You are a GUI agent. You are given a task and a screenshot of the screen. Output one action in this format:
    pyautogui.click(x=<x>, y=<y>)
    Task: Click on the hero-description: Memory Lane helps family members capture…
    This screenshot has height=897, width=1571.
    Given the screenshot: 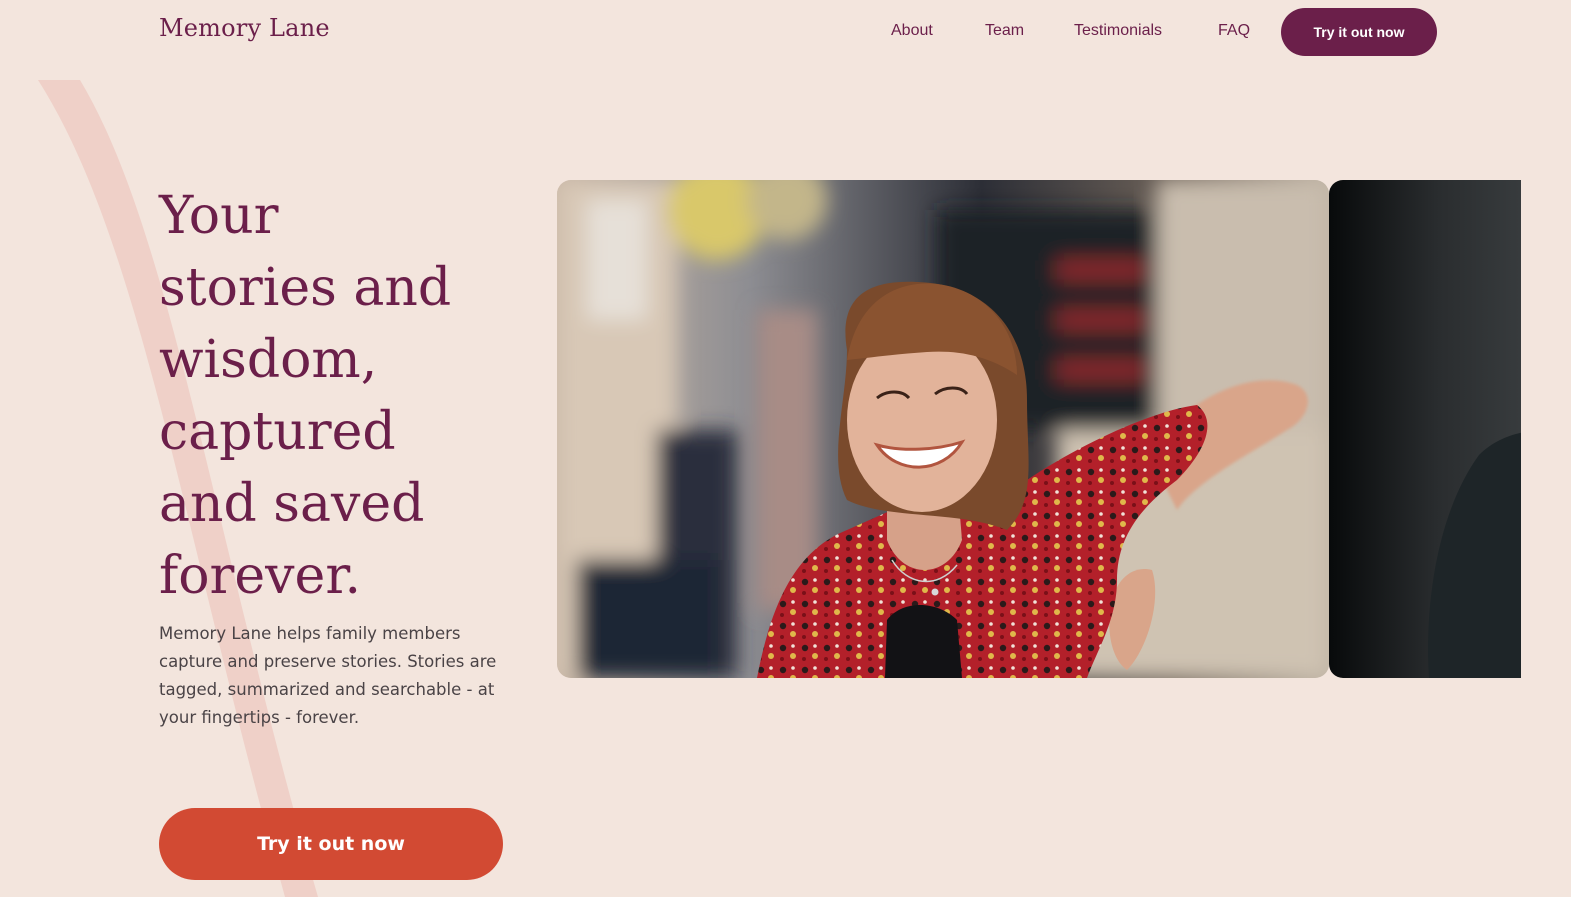 What is the action you would take?
    pyautogui.click(x=328, y=675)
    